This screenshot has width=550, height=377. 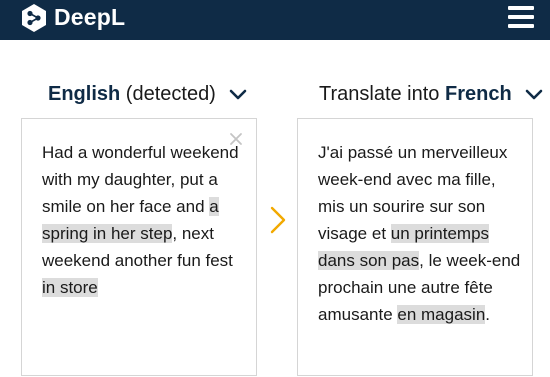 What do you see at coordinates (382, 94) in the screenshot?
I see `target-language-prefix: Translate into` at bounding box center [382, 94].